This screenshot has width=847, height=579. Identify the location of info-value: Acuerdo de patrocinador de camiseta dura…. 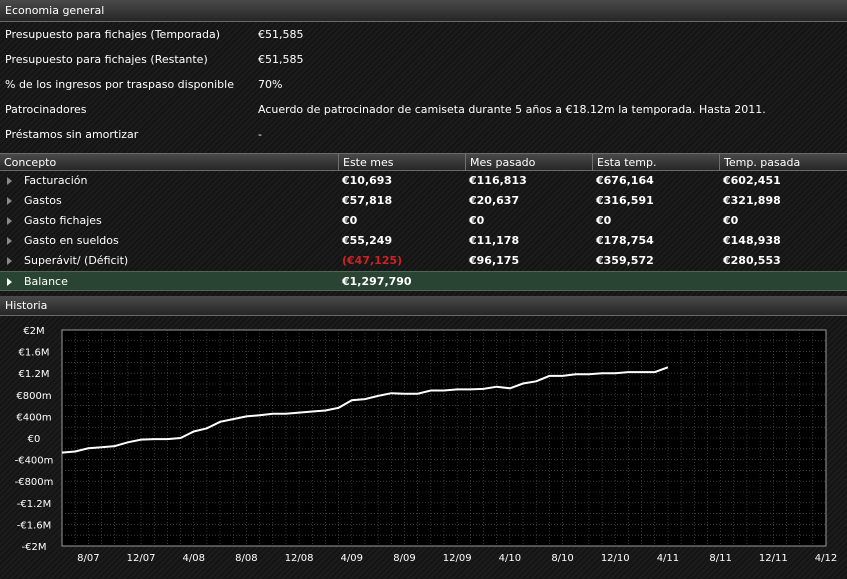
(512, 109).